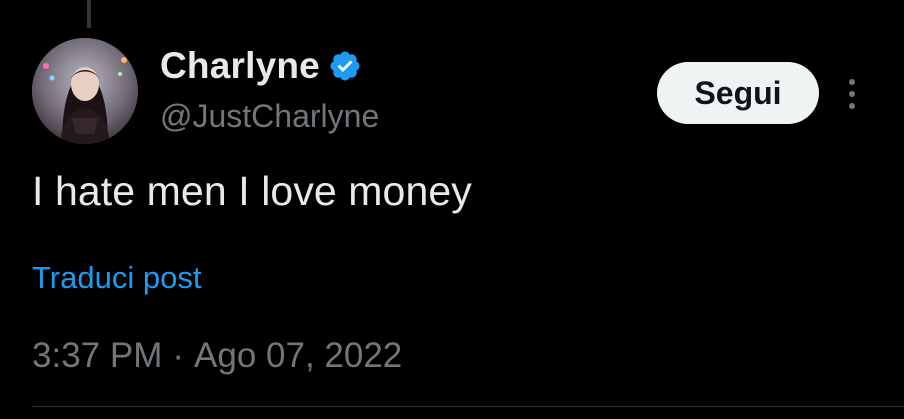 The height and width of the screenshot is (419, 904). What do you see at coordinates (240, 66) in the screenshot?
I see `author-display-name: Charlyne` at bounding box center [240, 66].